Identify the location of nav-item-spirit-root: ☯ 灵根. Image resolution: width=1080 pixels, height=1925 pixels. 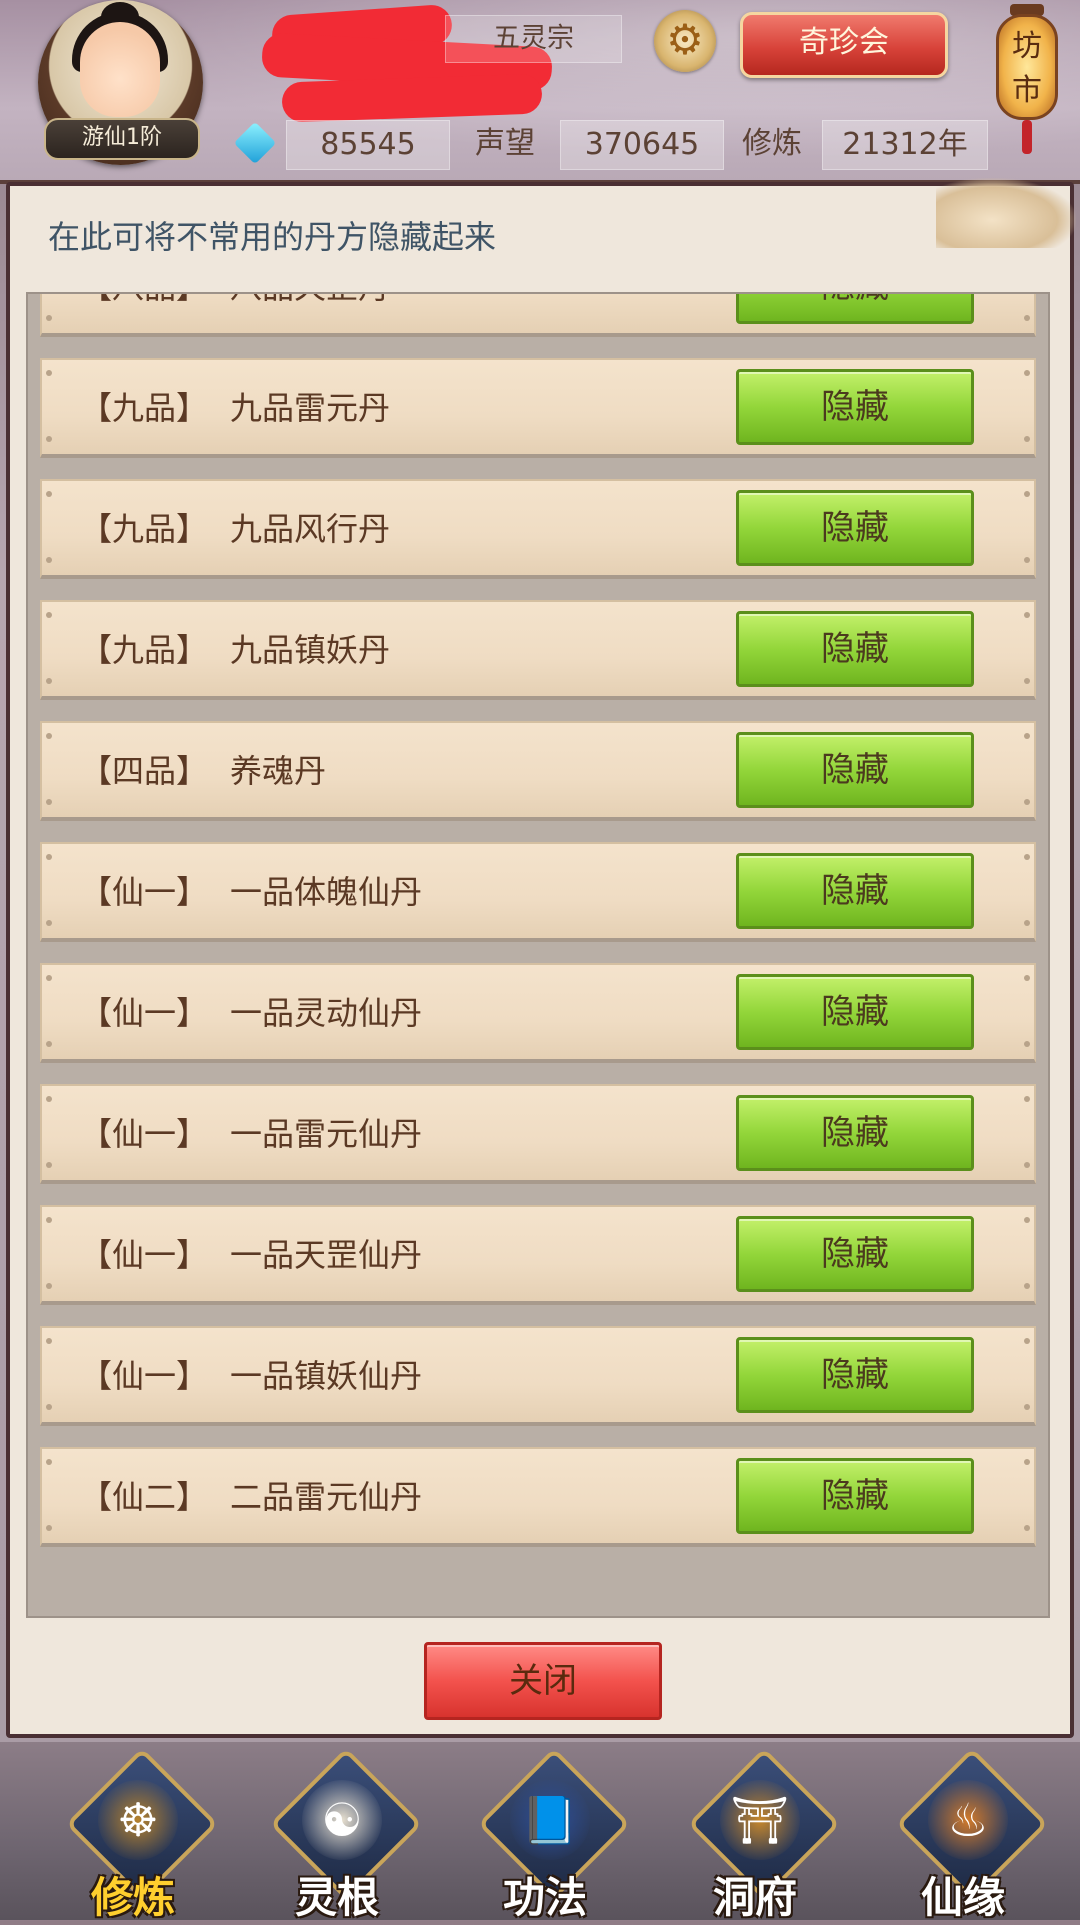
(342, 1834).